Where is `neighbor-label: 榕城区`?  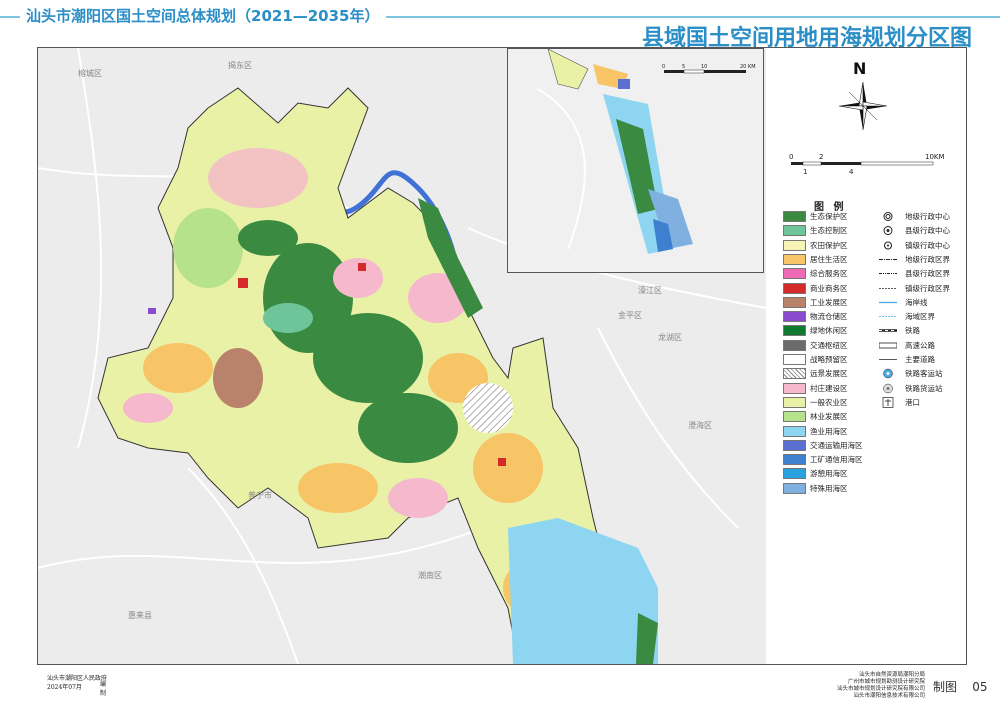
neighbor-label: 榕城区 is located at coordinates (90, 73).